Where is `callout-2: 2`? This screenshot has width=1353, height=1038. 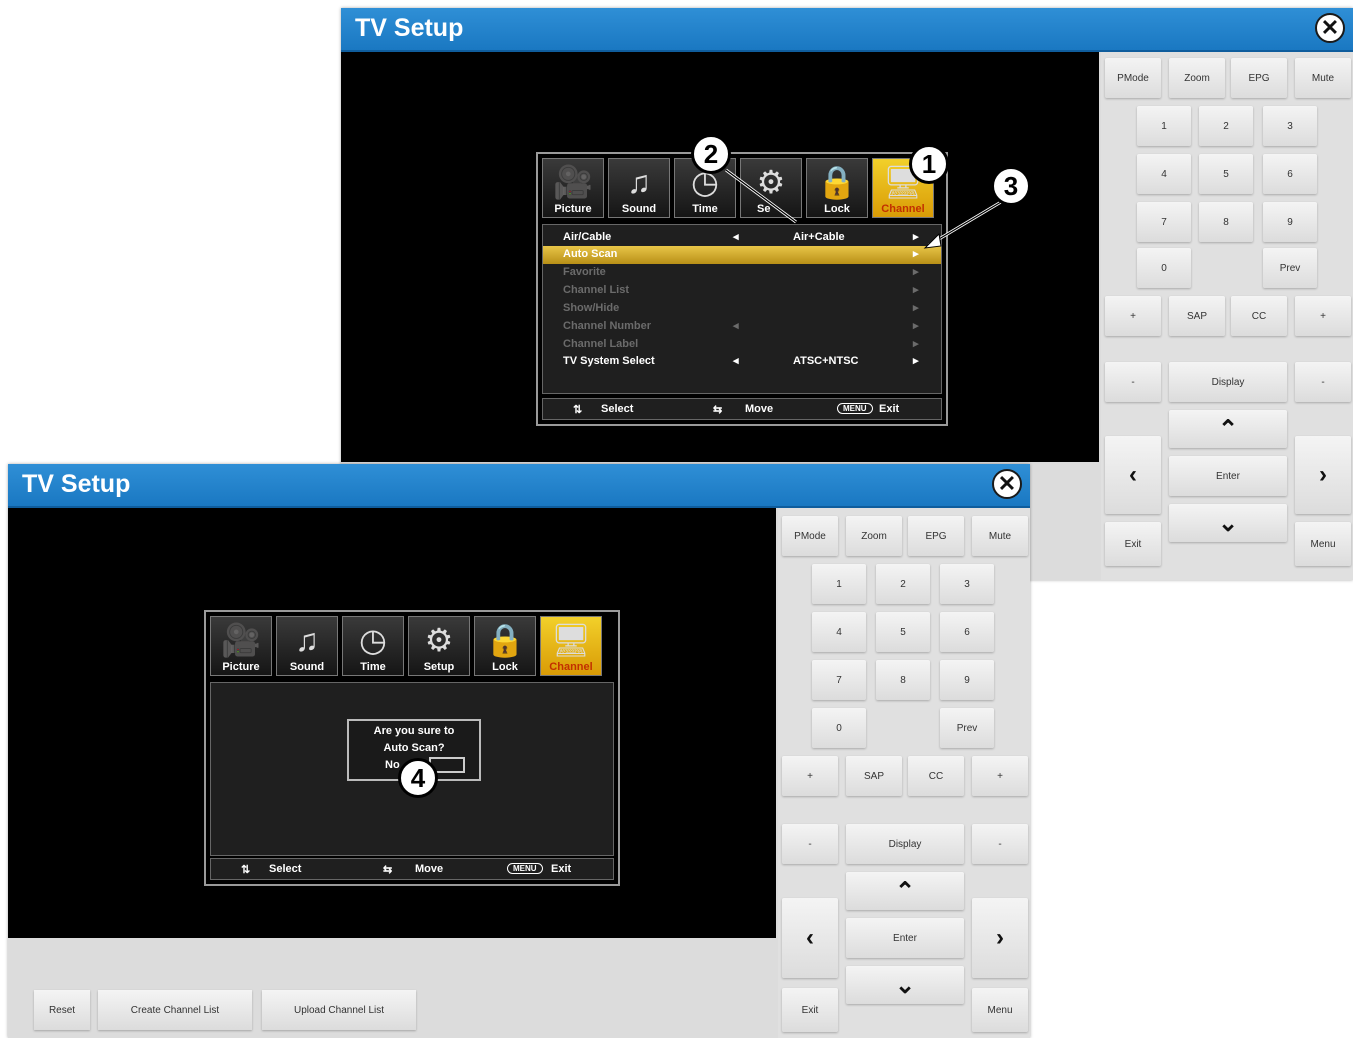
callout-2: 2 is located at coordinates (711, 154).